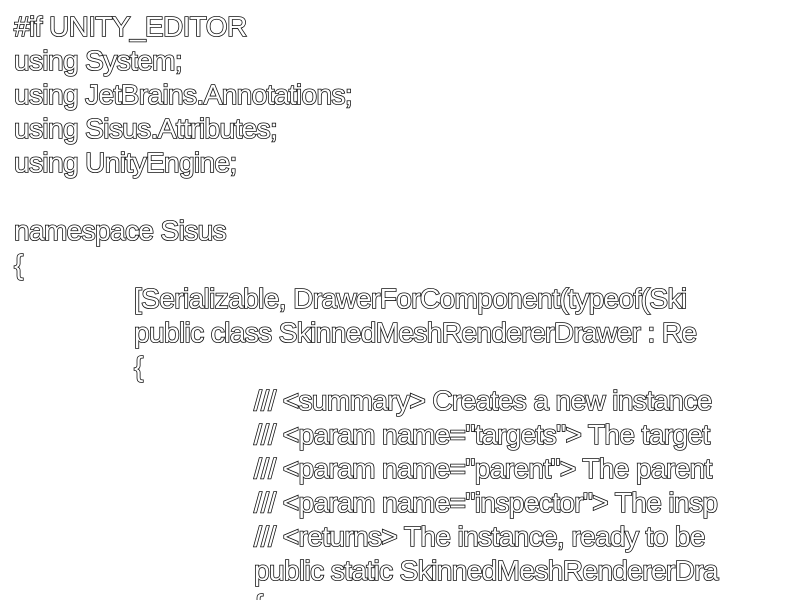 The height and width of the screenshot is (600, 800). Describe the element at coordinates (183, 94) in the screenshot. I see `code-line-3: using JetBrains.Annotations;` at that location.